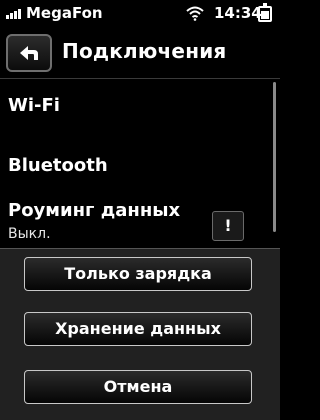 This screenshot has height=420, width=320. Describe the element at coordinates (15, 13) in the screenshot. I see `signal-icon` at that location.